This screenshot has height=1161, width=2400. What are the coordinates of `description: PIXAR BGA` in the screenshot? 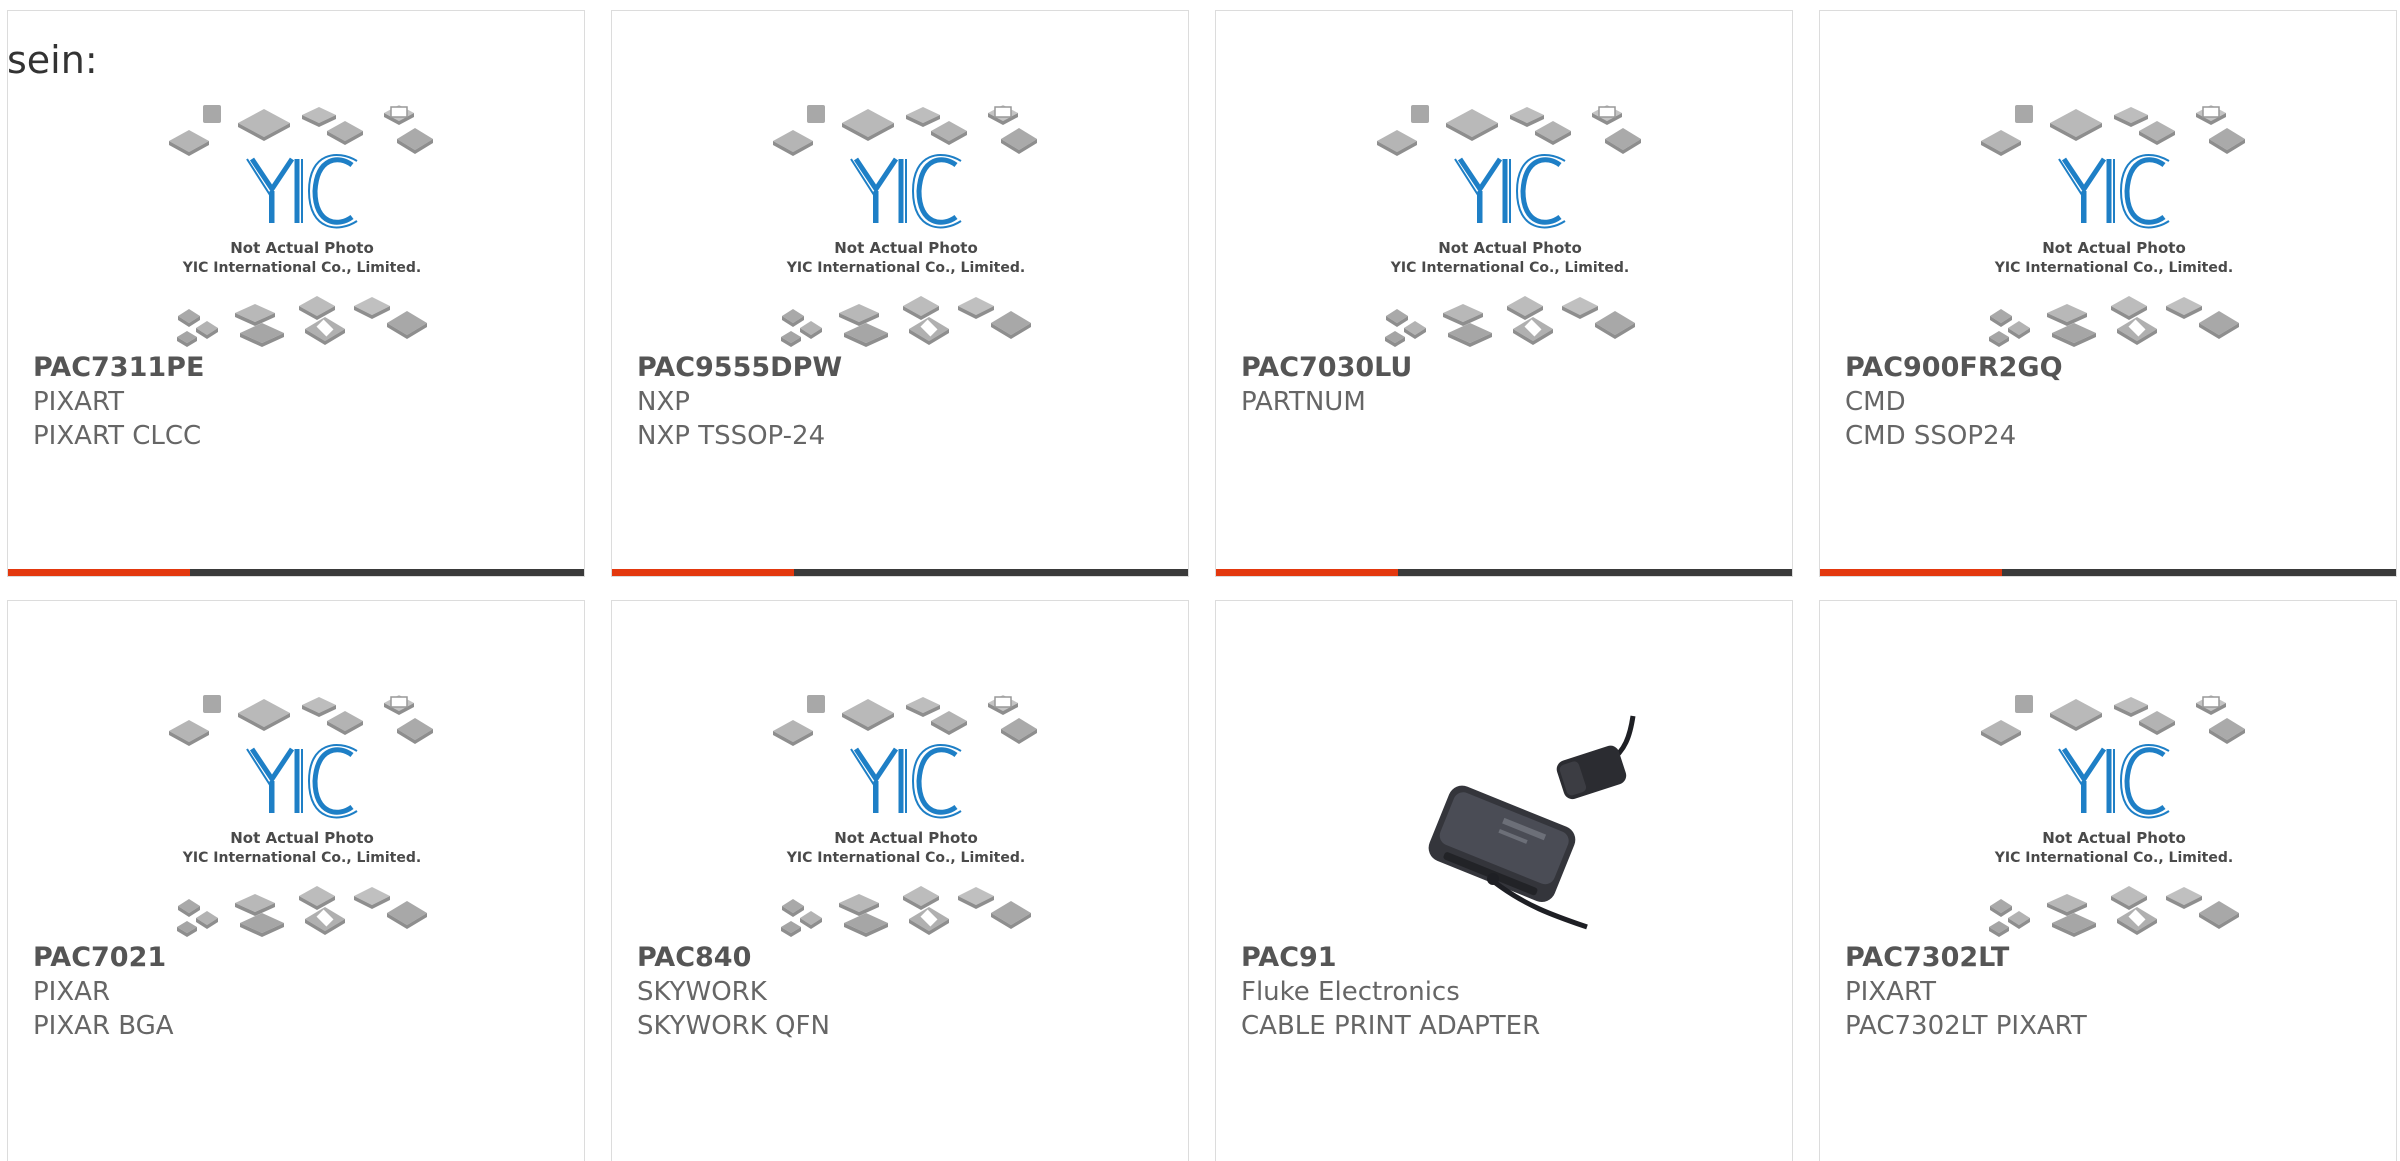 It's located at (103, 1026).